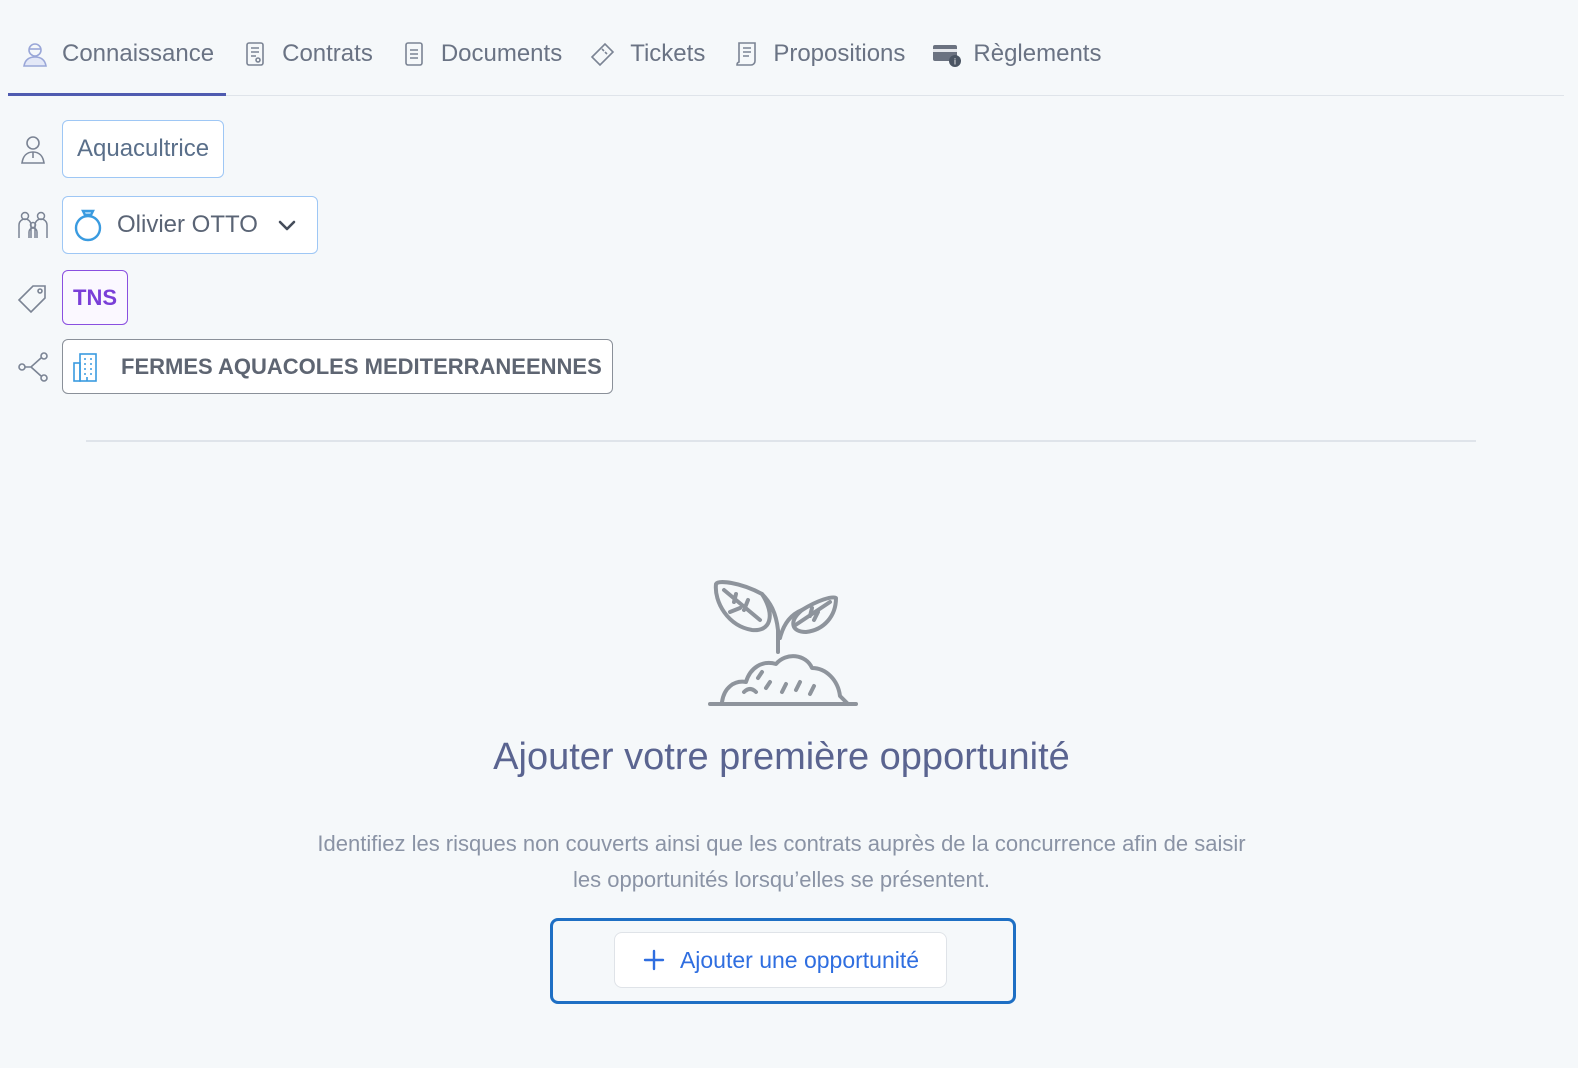  Describe the element at coordinates (603, 54) in the screenshot. I see `ticket-icon` at that location.